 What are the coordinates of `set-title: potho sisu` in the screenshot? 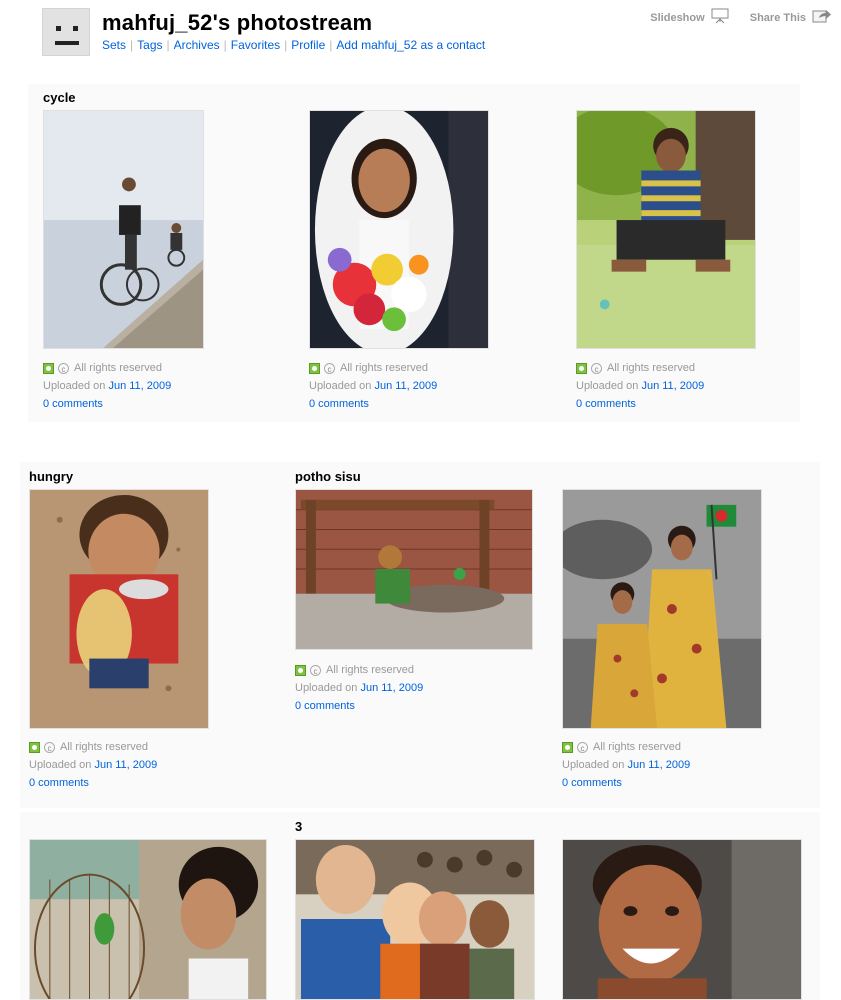 It's located at (328, 476).